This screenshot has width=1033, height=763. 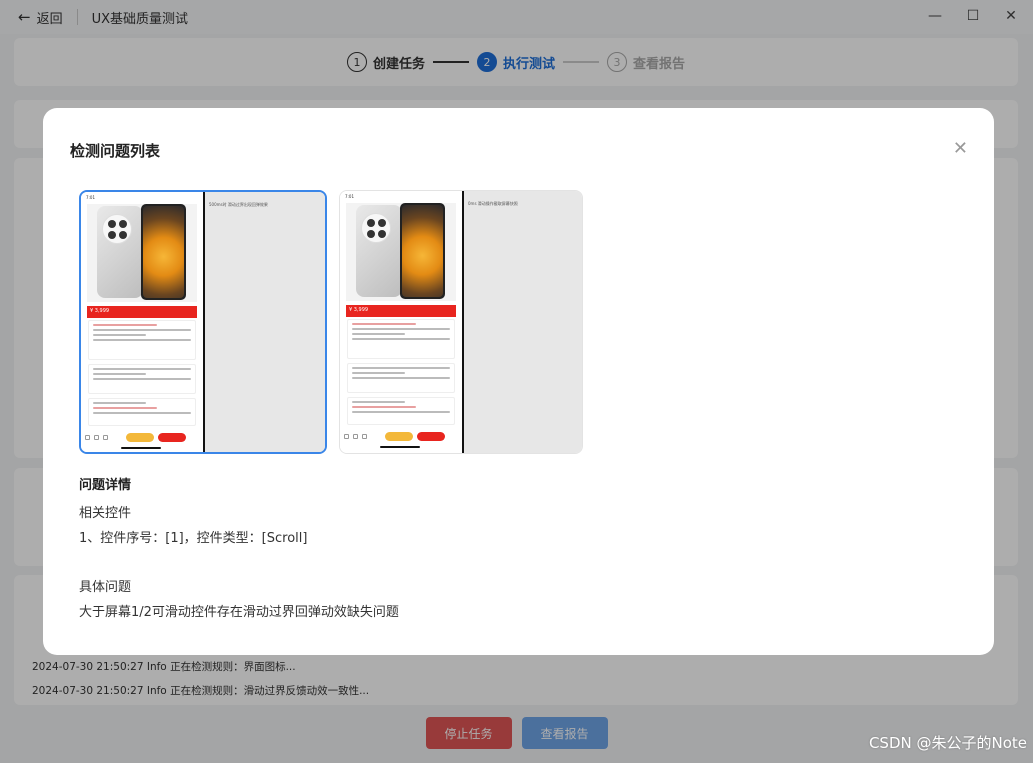 I want to click on screenshot-desc-pane: 0ms 滑动操作截取屏幕快照, so click(x=523, y=322).